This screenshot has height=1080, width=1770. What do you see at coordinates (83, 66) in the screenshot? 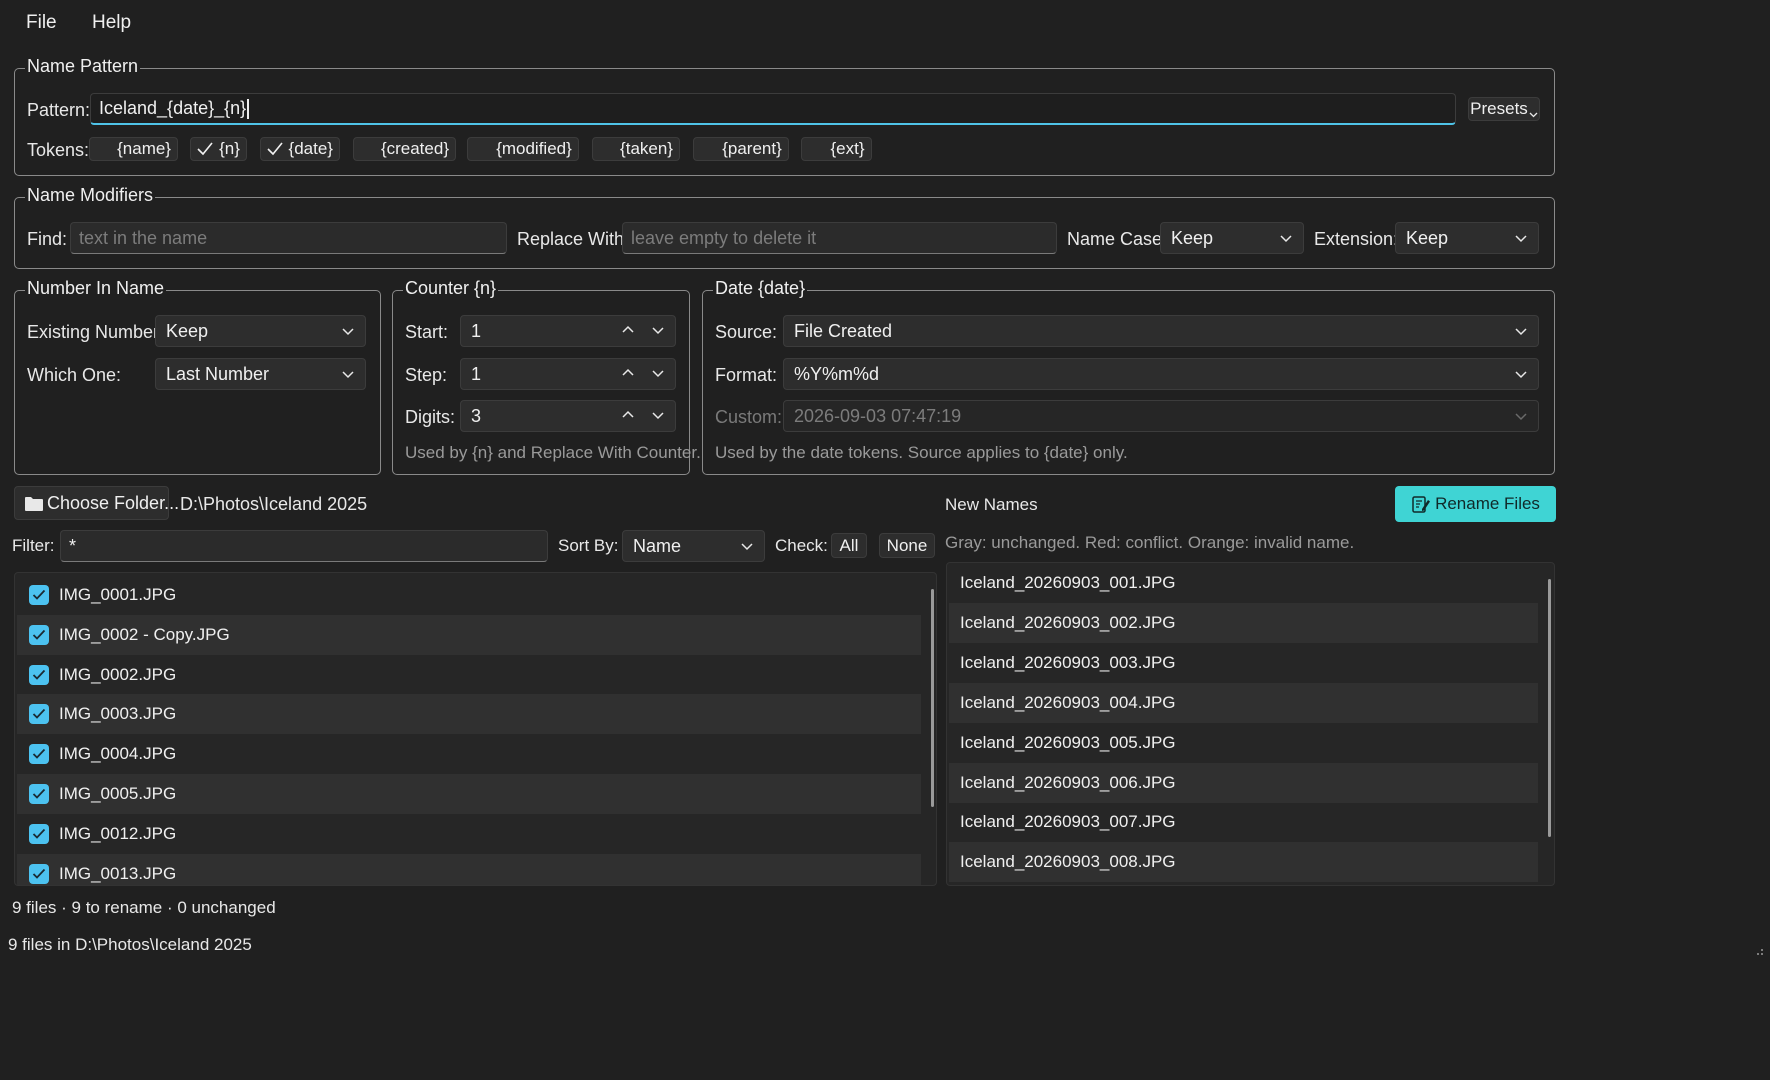
I see `group-title: Name Pattern` at bounding box center [83, 66].